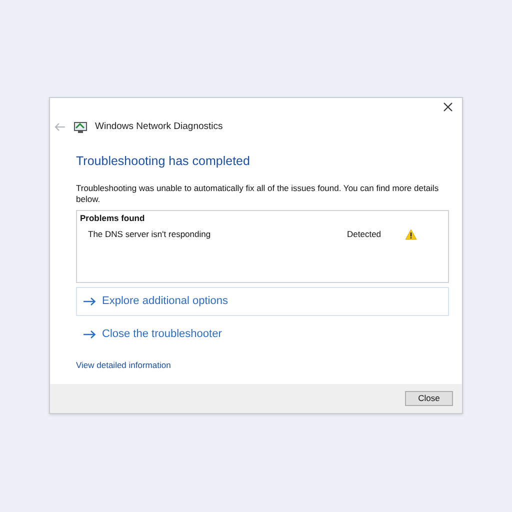 The image size is (512, 512). What do you see at coordinates (262, 334) in the screenshot?
I see `option-link: Close the troubleshooter` at bounding box center [262, 334].